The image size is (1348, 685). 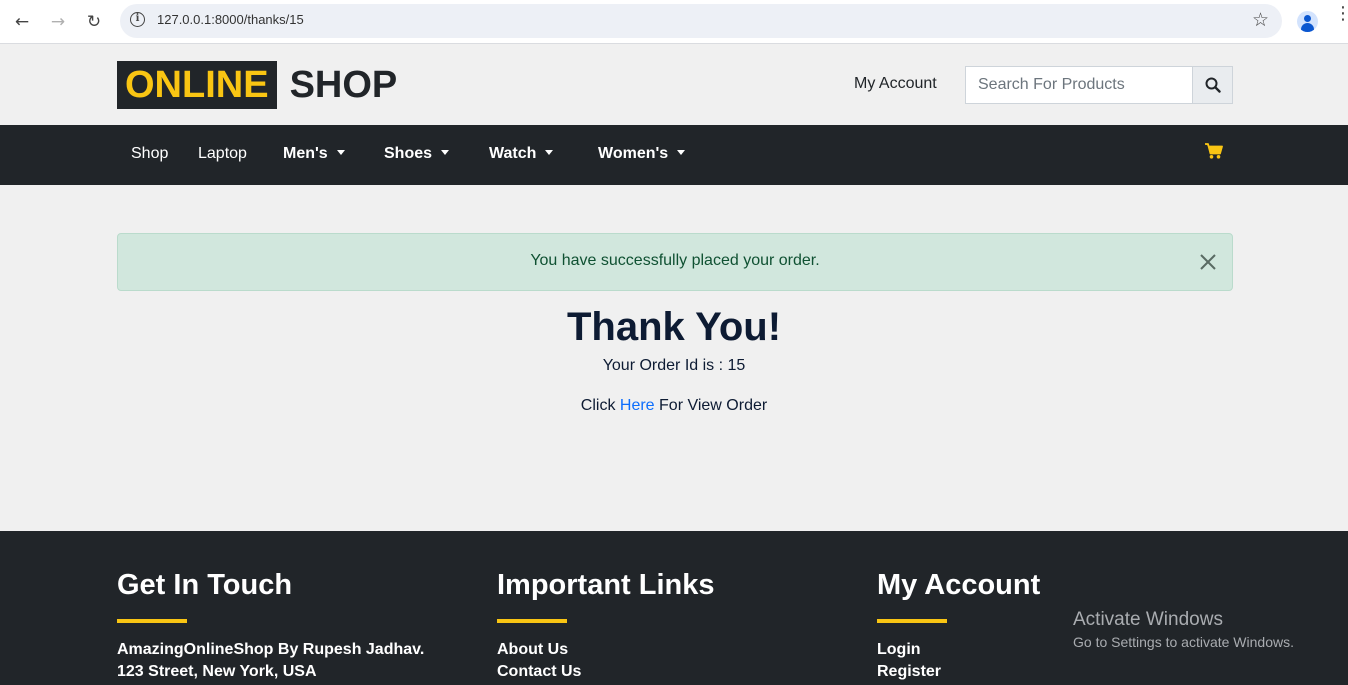 I want to click on footer-text: 123 Street, New York, USA, so click(x=217, y=671).